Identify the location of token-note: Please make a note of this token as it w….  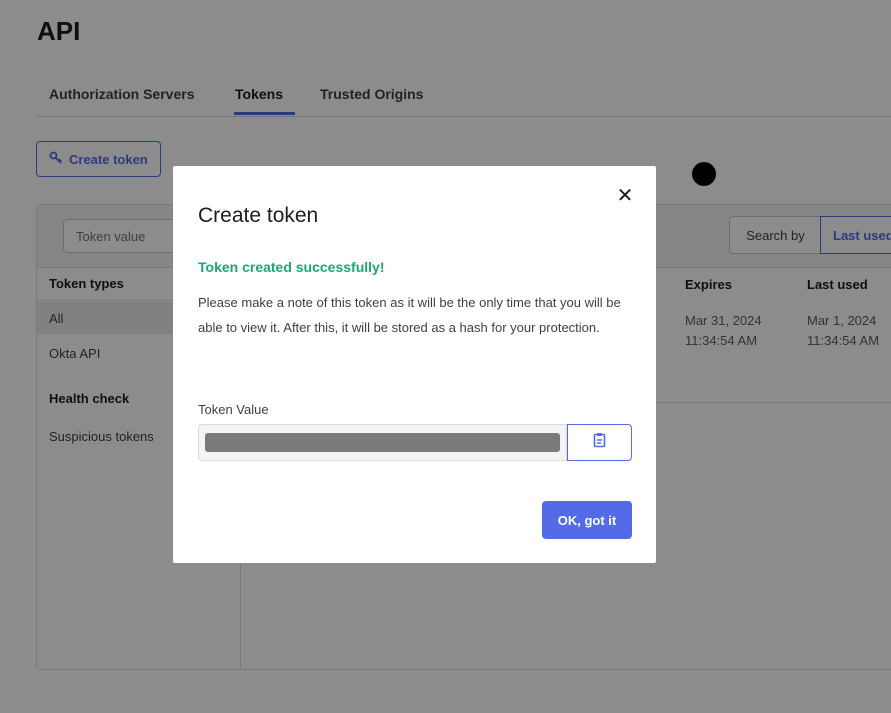
(409, 315).